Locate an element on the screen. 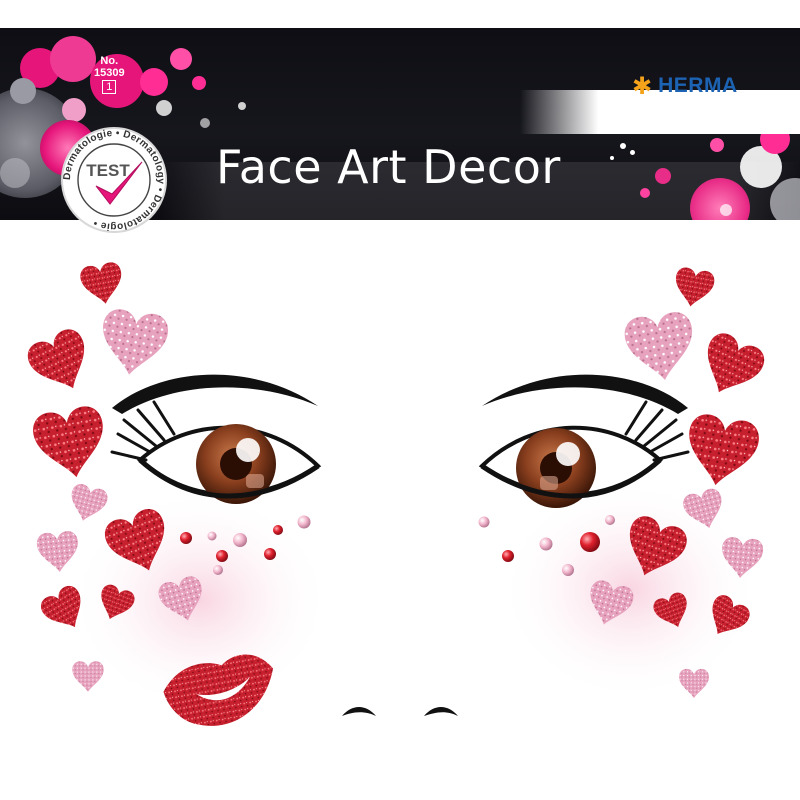 The image size is (800, 800). product-number-value: 15309 is located at coordinates (109, 73).